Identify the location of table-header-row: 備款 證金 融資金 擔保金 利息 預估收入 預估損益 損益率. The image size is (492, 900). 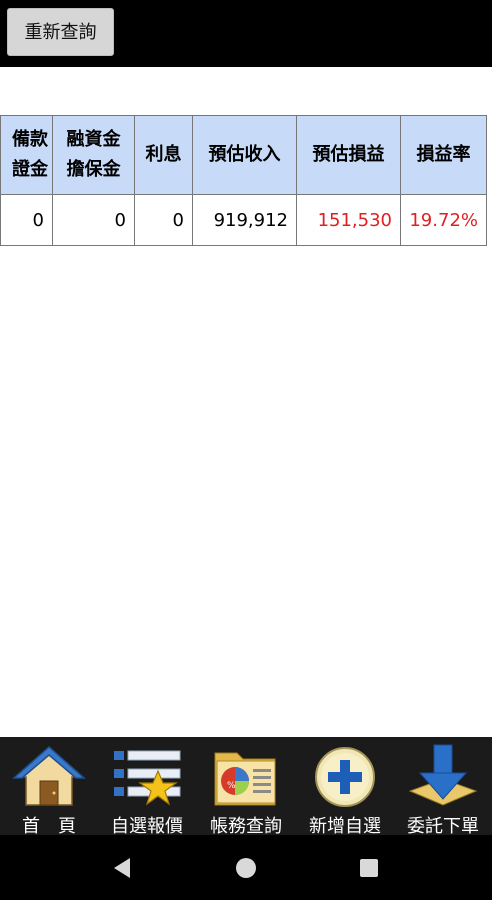
(243, 155).